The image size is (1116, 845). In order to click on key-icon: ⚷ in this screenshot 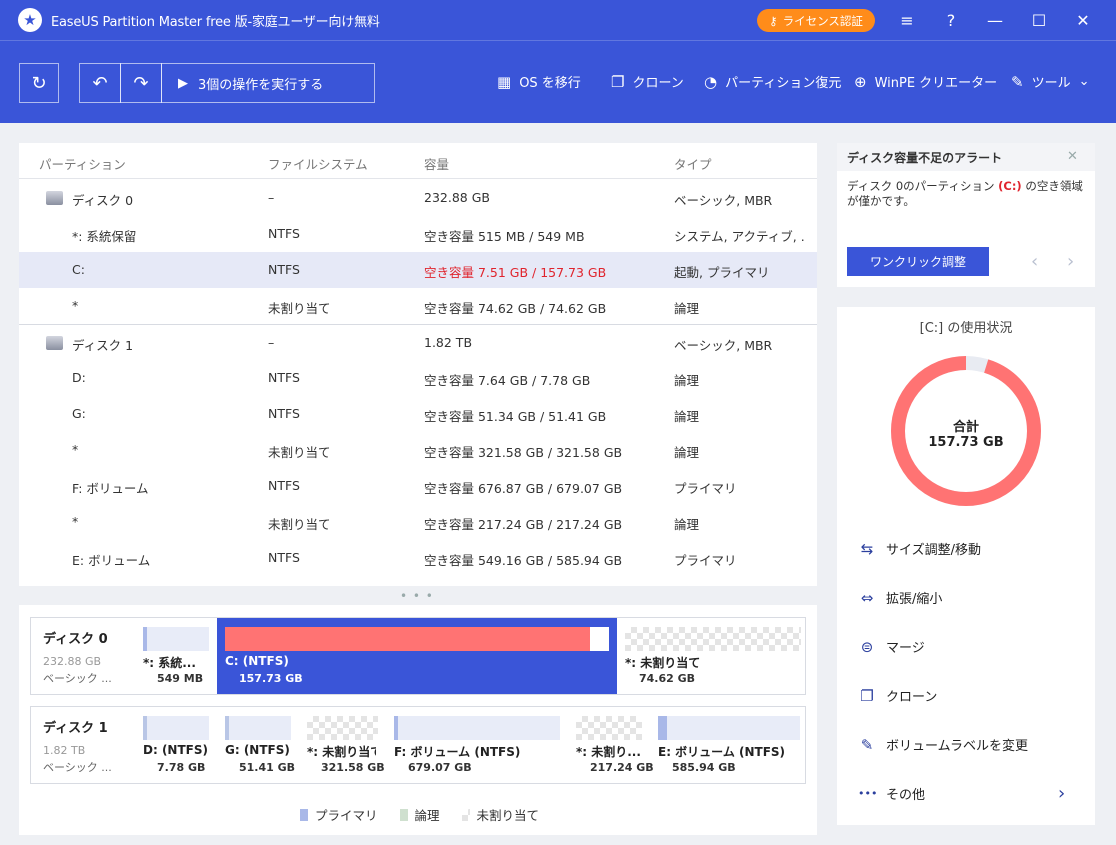, I will do `click(773, 20)`.